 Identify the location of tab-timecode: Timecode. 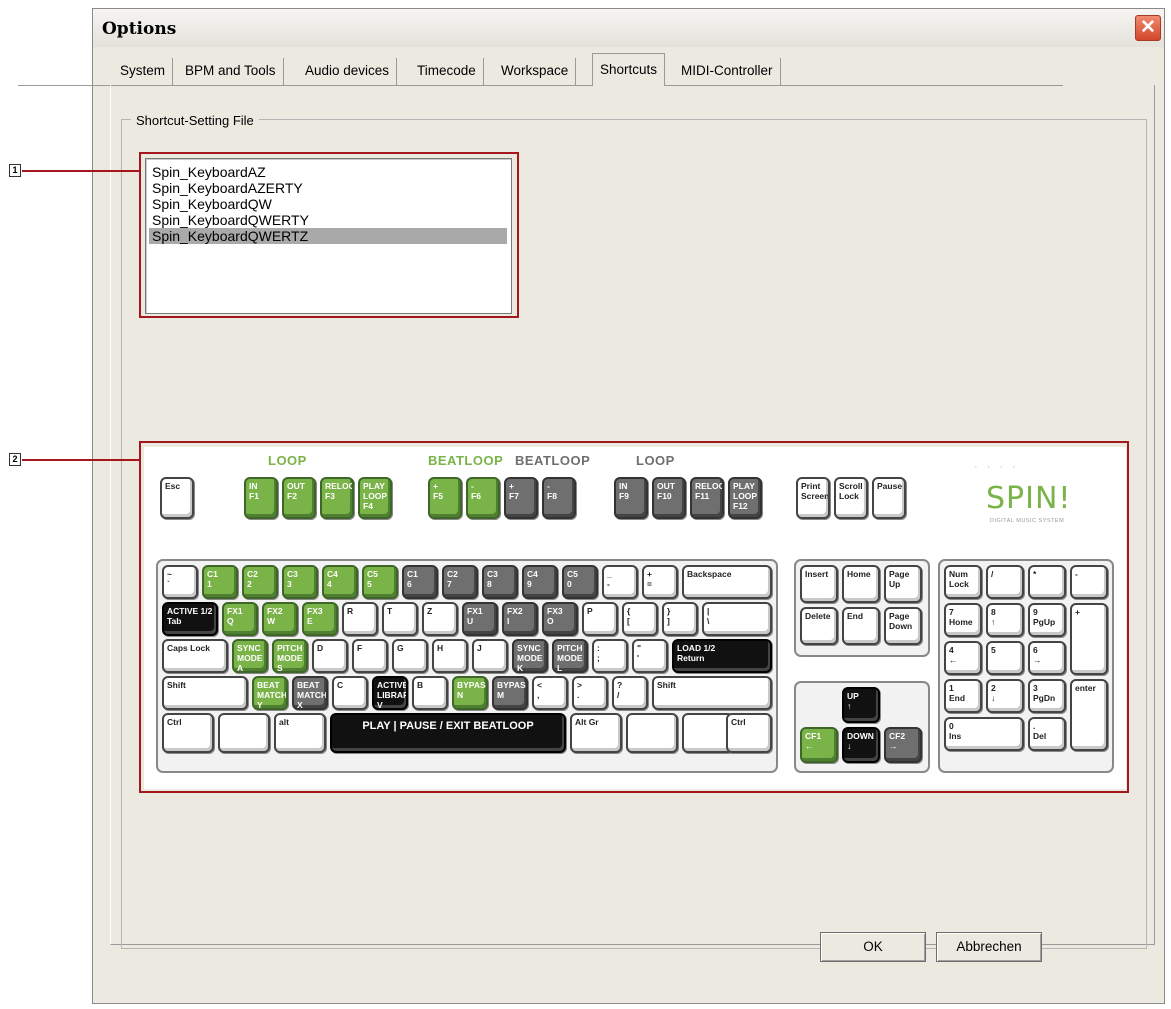
(447, 71).